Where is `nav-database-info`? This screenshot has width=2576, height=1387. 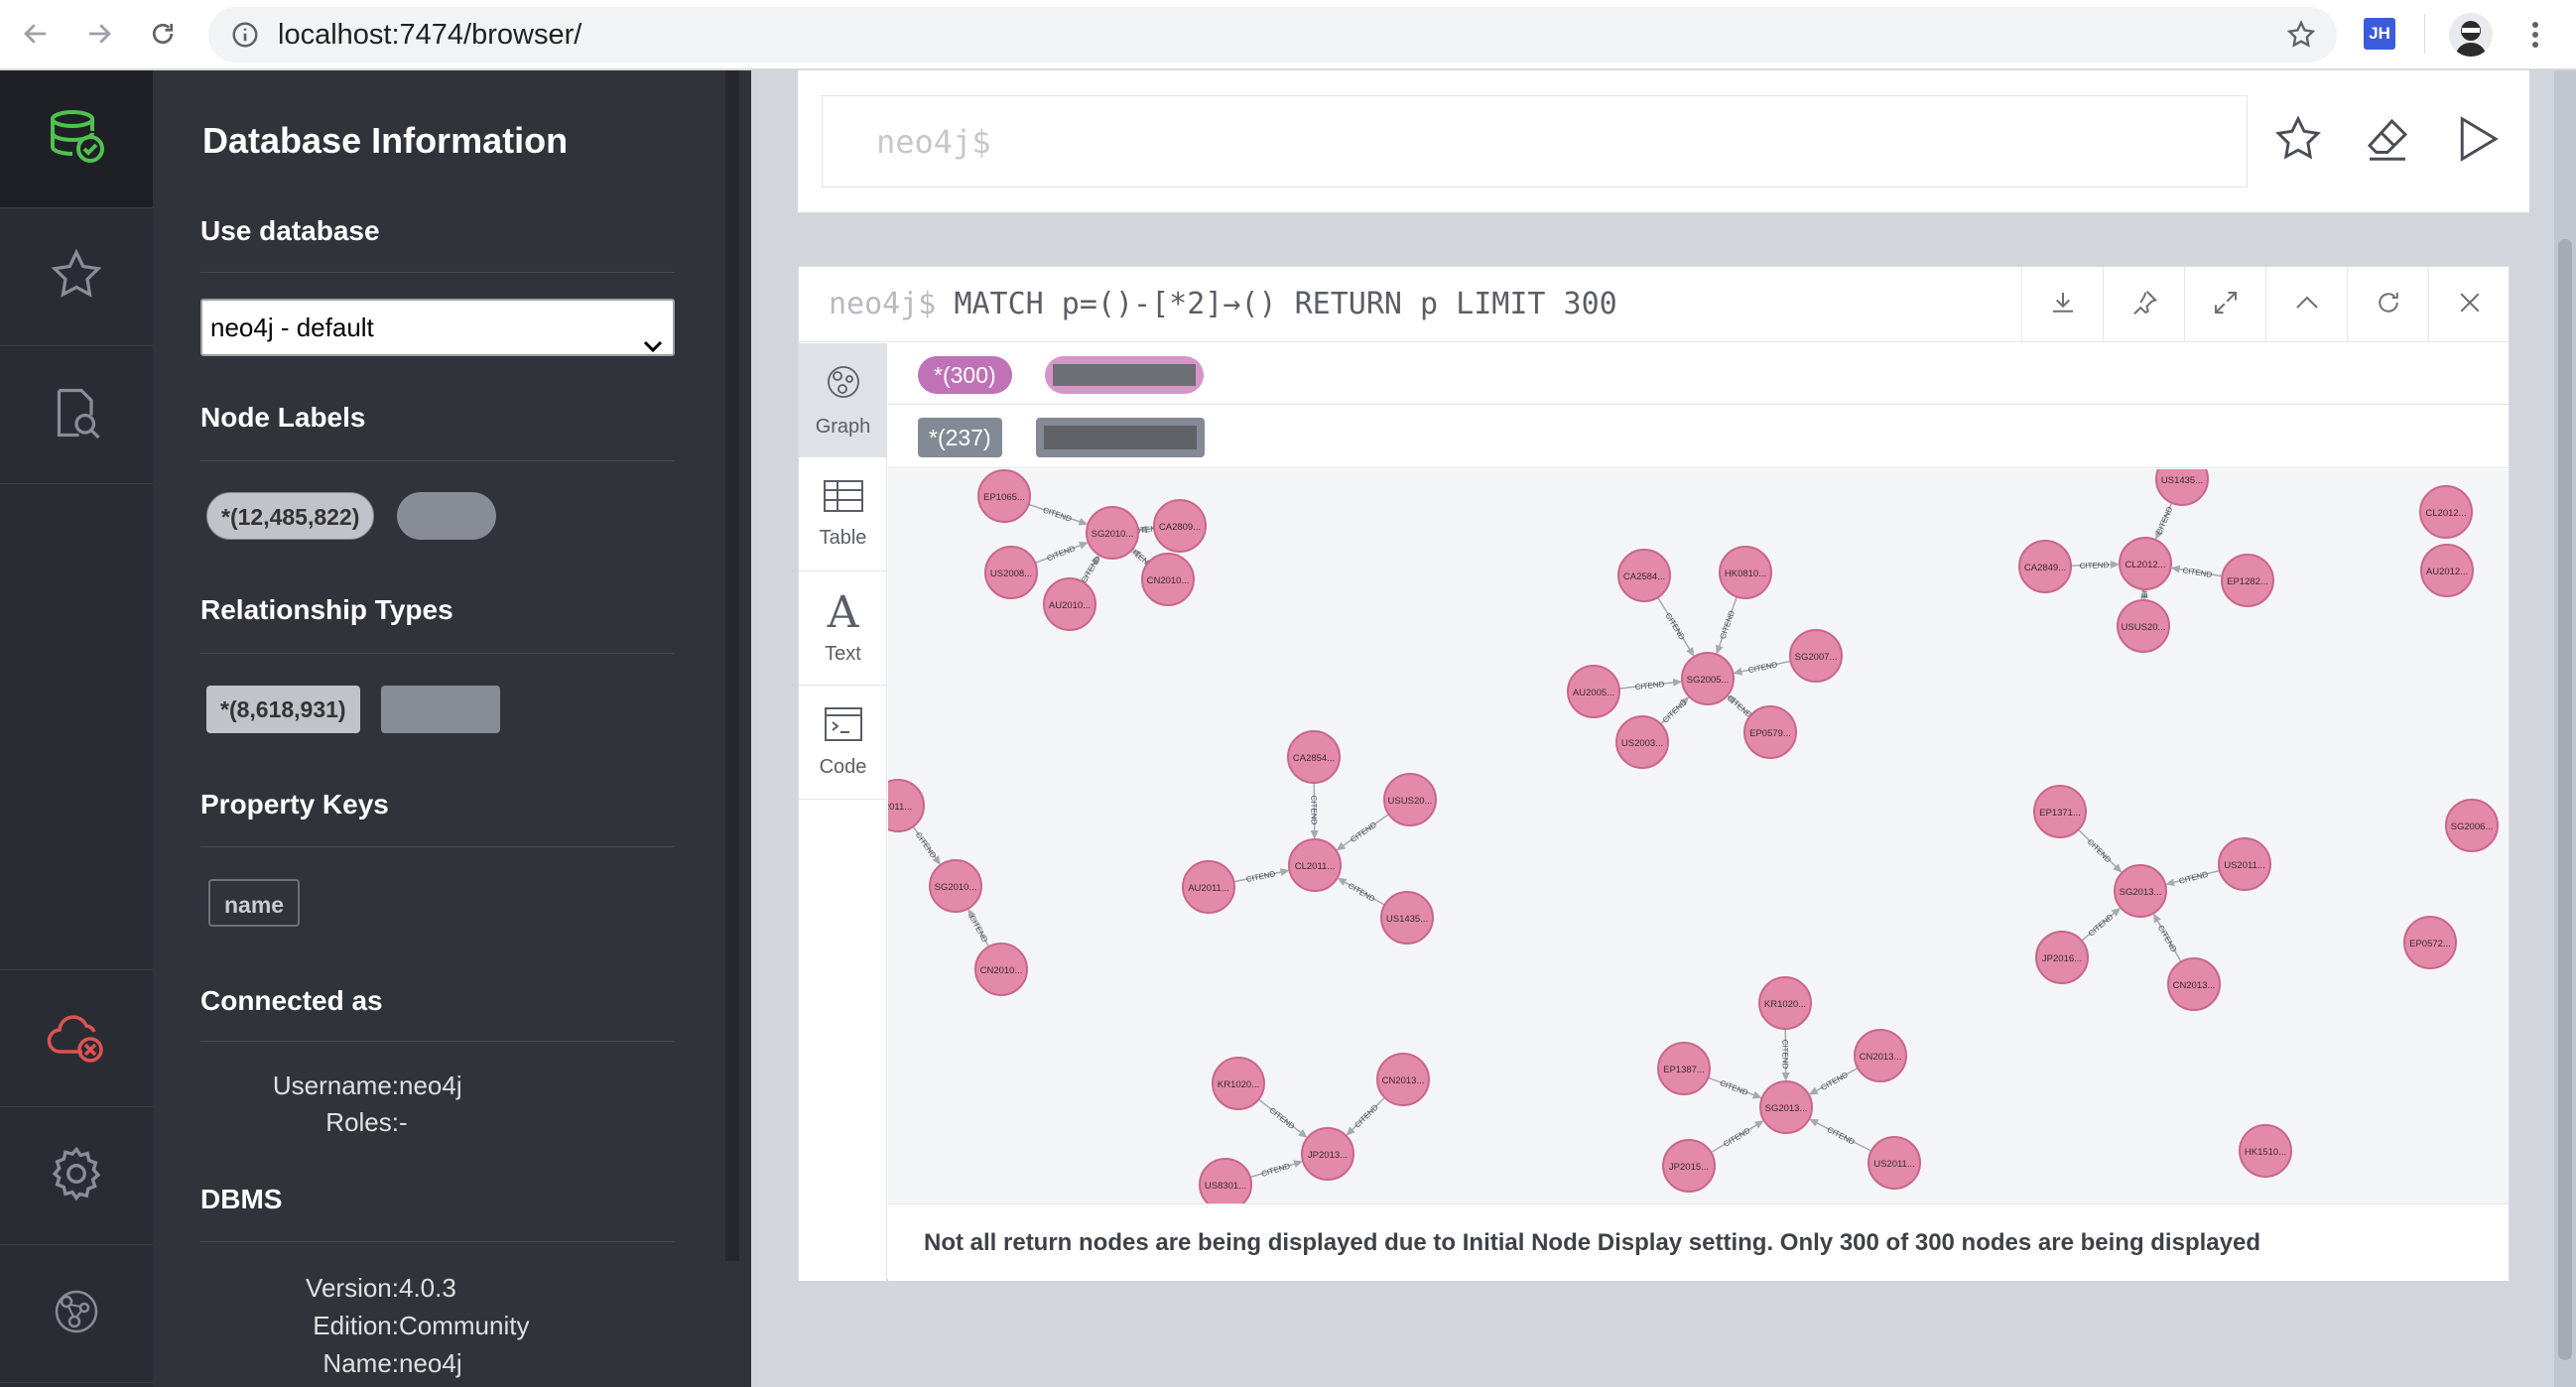
nav-database-info is located at coordinates (77, 139).